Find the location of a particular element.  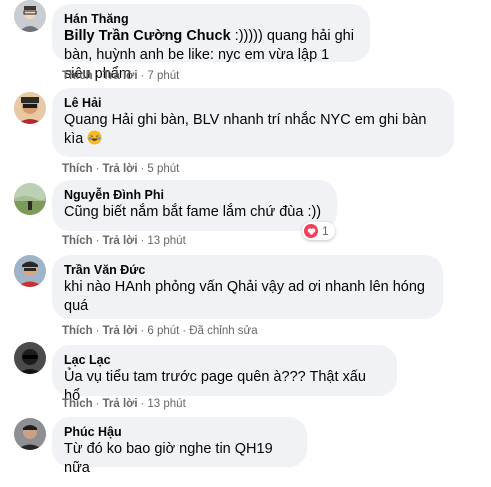

timestamp: 7 phút is located at coordinates (163, 76).